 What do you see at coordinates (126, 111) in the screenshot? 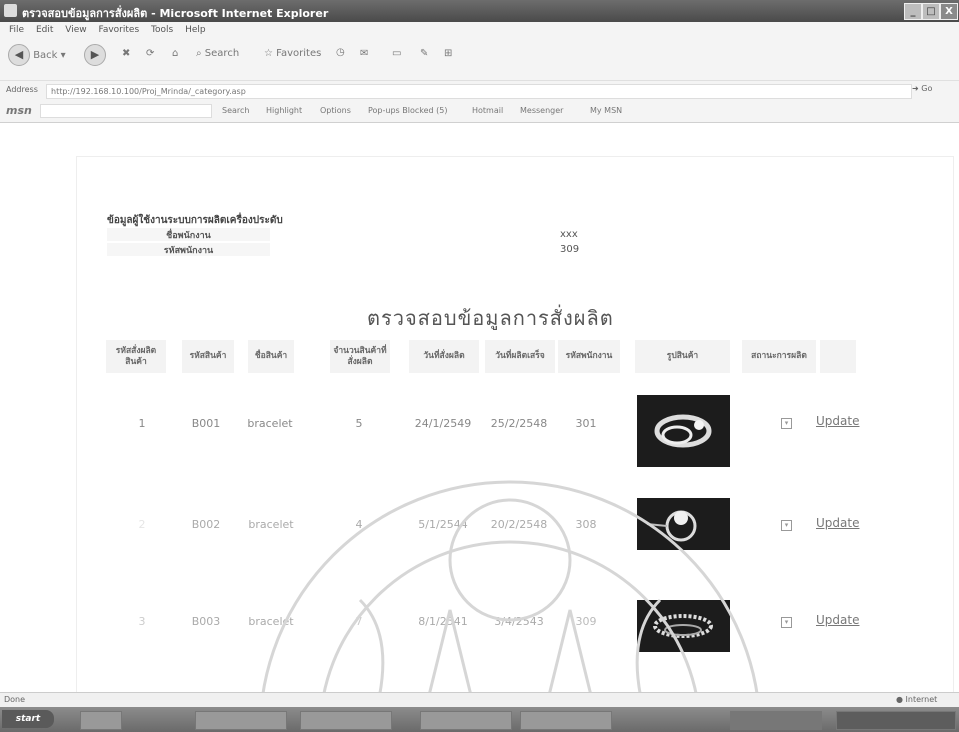
I see `msn-search-input` at bounding box center [126, 111].